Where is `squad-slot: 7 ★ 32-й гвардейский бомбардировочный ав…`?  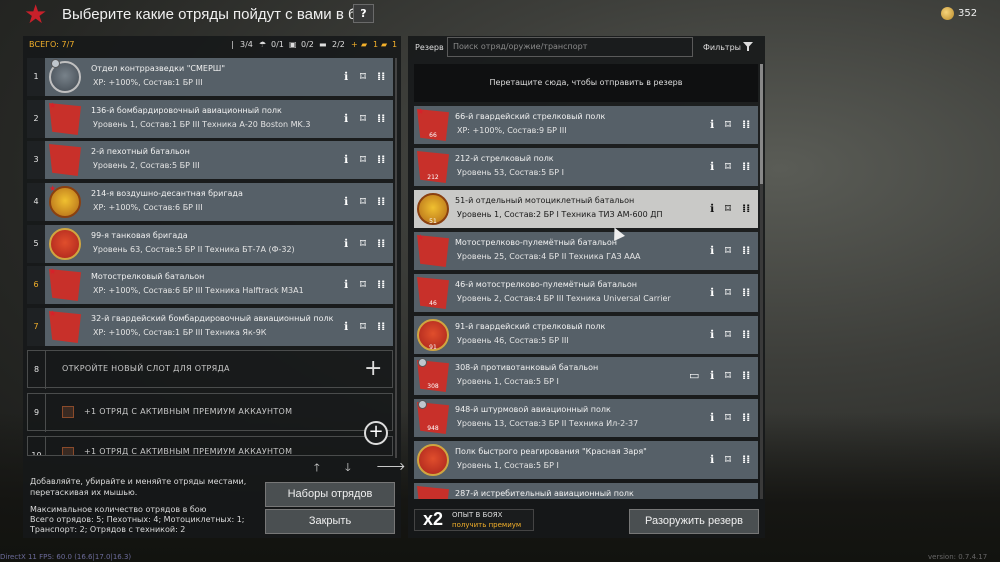 squad-slot: 7 ★ 32-й гвардейский бомбардировочный ав… is located at coordinates (210, 327).